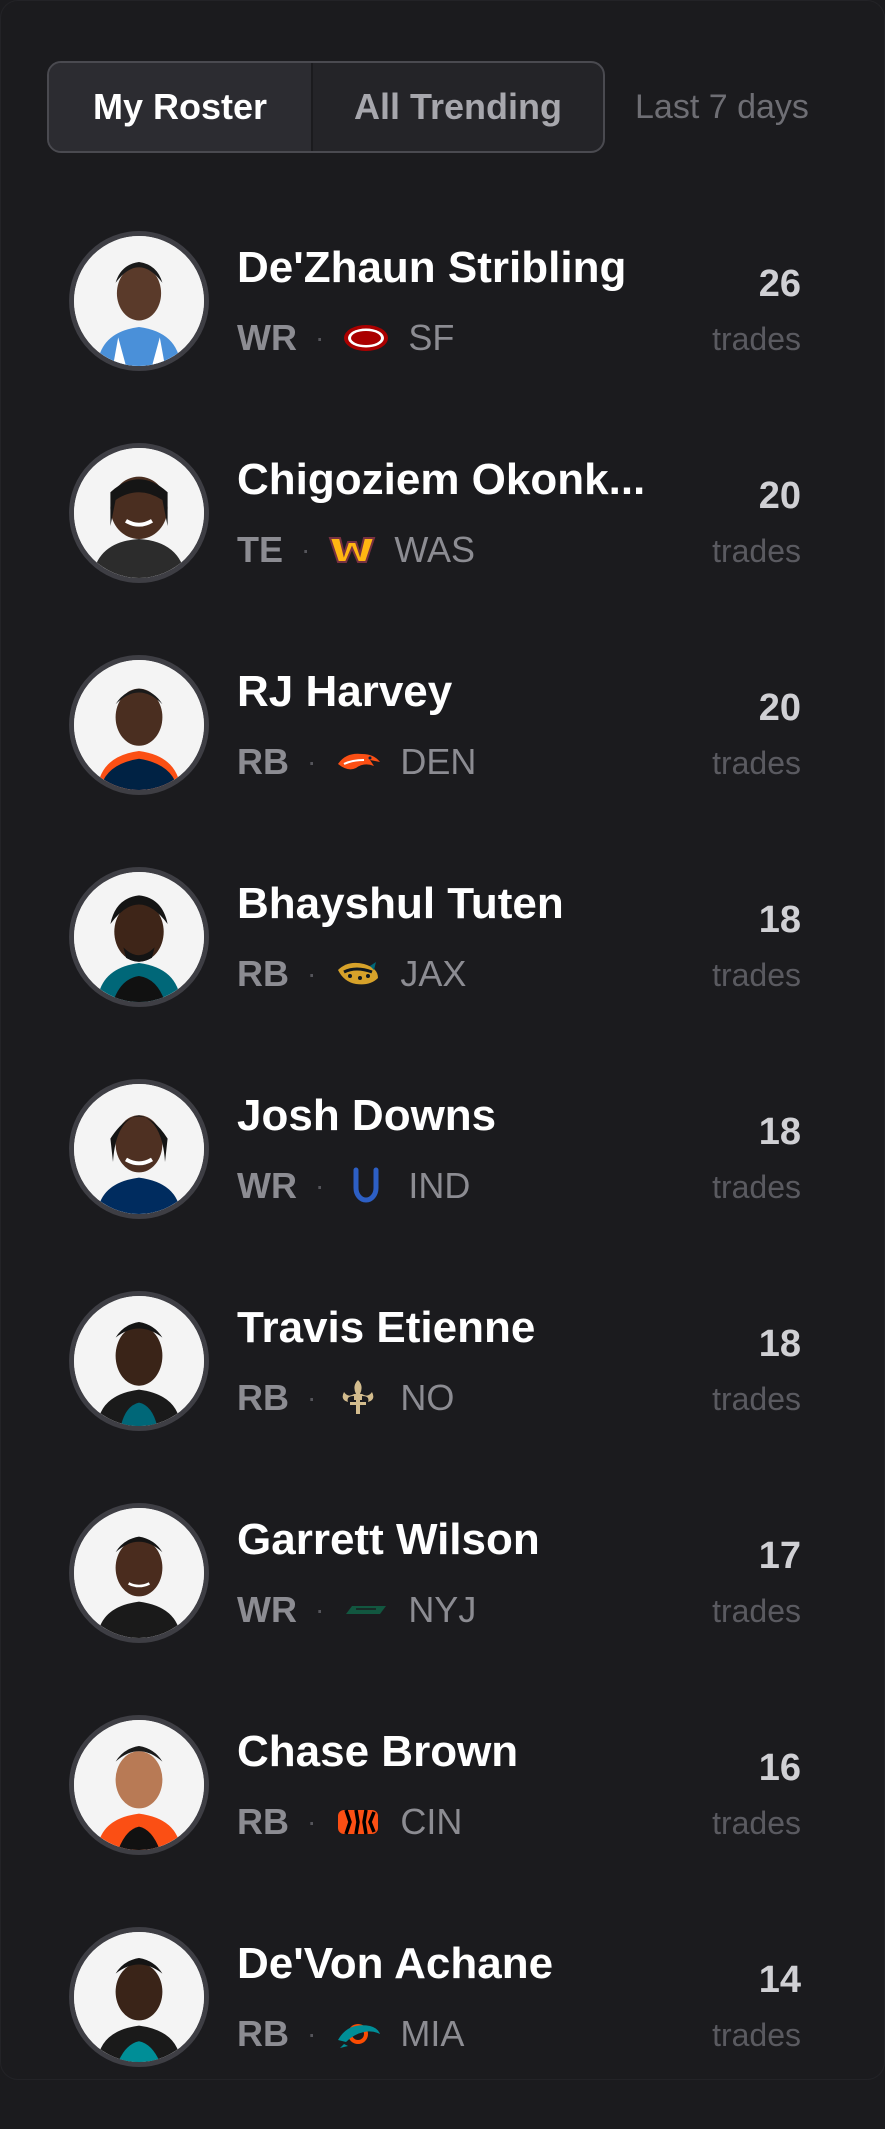 The height and width of the screenshot is (2129, 885). What do you see at coordinates (345, 691) in the screenshot?
I see `player-name: RJ Harvey` at bounding box center [345, 691].